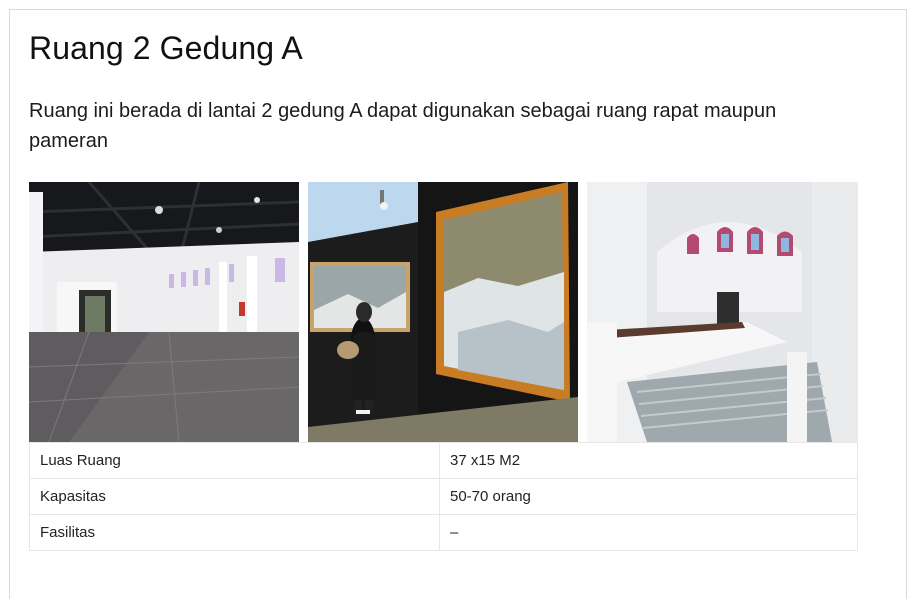 The height and width of the screenshot is (599, 910). I want to click on table-row: Kapasitas 50-70 orang, so click(443, 496).